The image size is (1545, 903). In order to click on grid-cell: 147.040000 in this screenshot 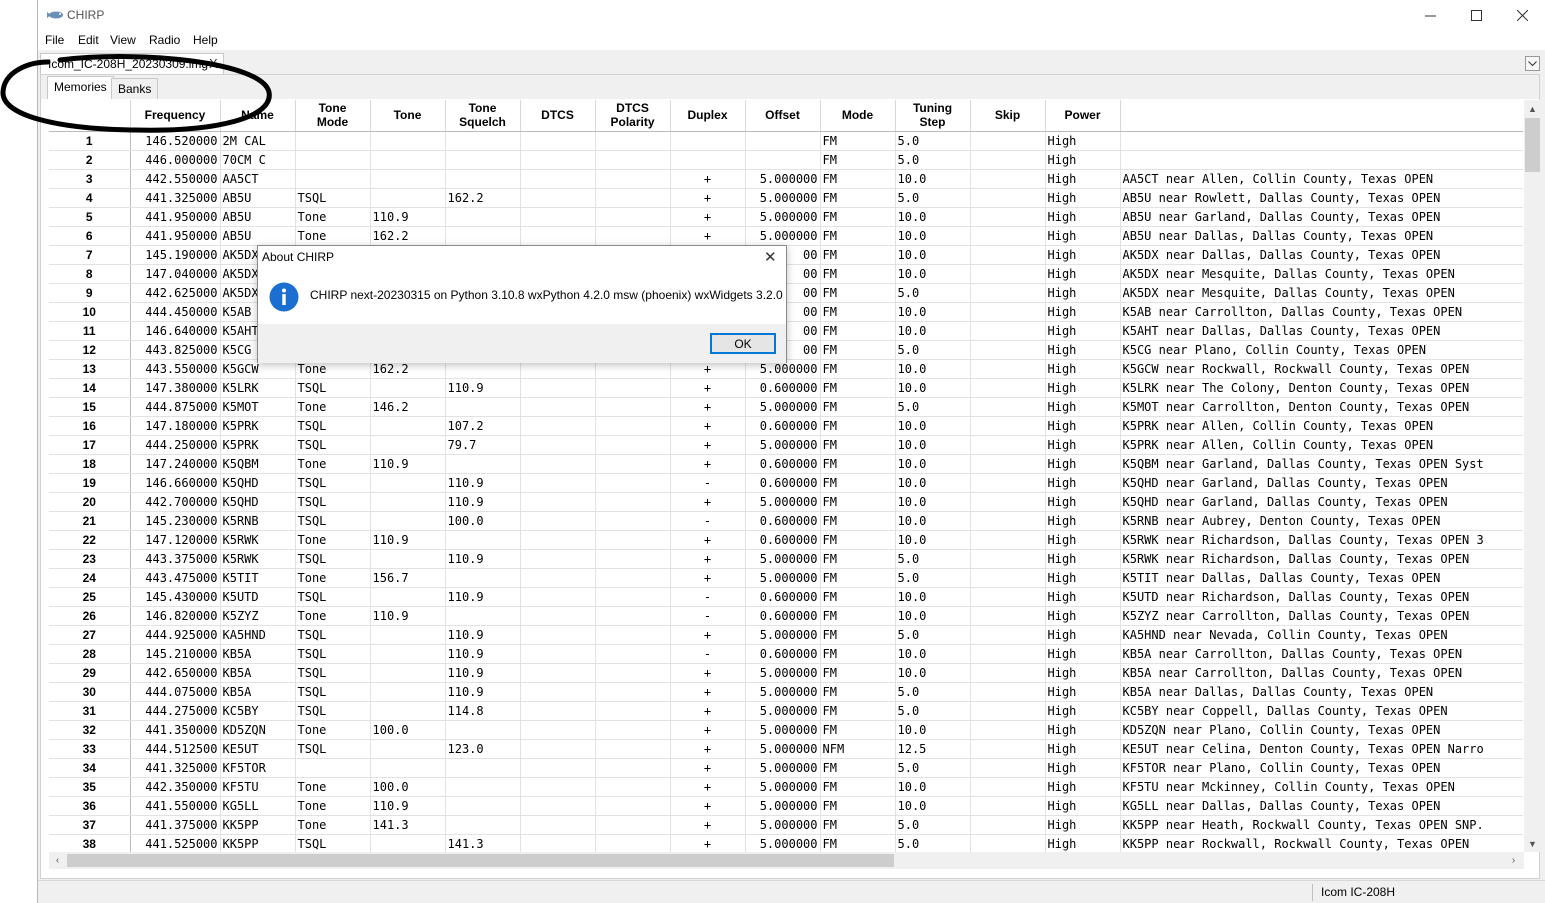, I will do `click(175, 274)`.